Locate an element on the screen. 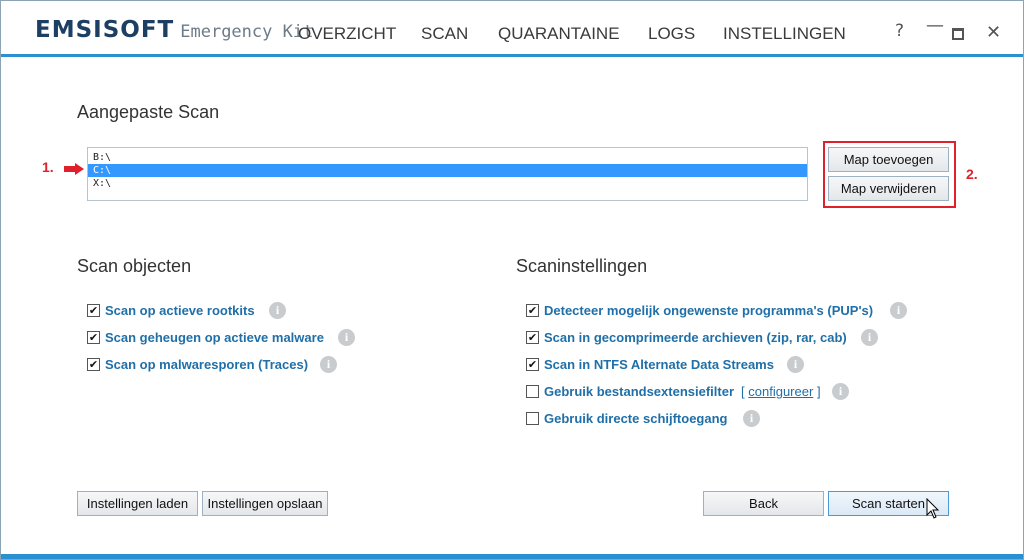 This screenshot has width=1024, height=560. back-button: Back is located at coordinates (763, 503).